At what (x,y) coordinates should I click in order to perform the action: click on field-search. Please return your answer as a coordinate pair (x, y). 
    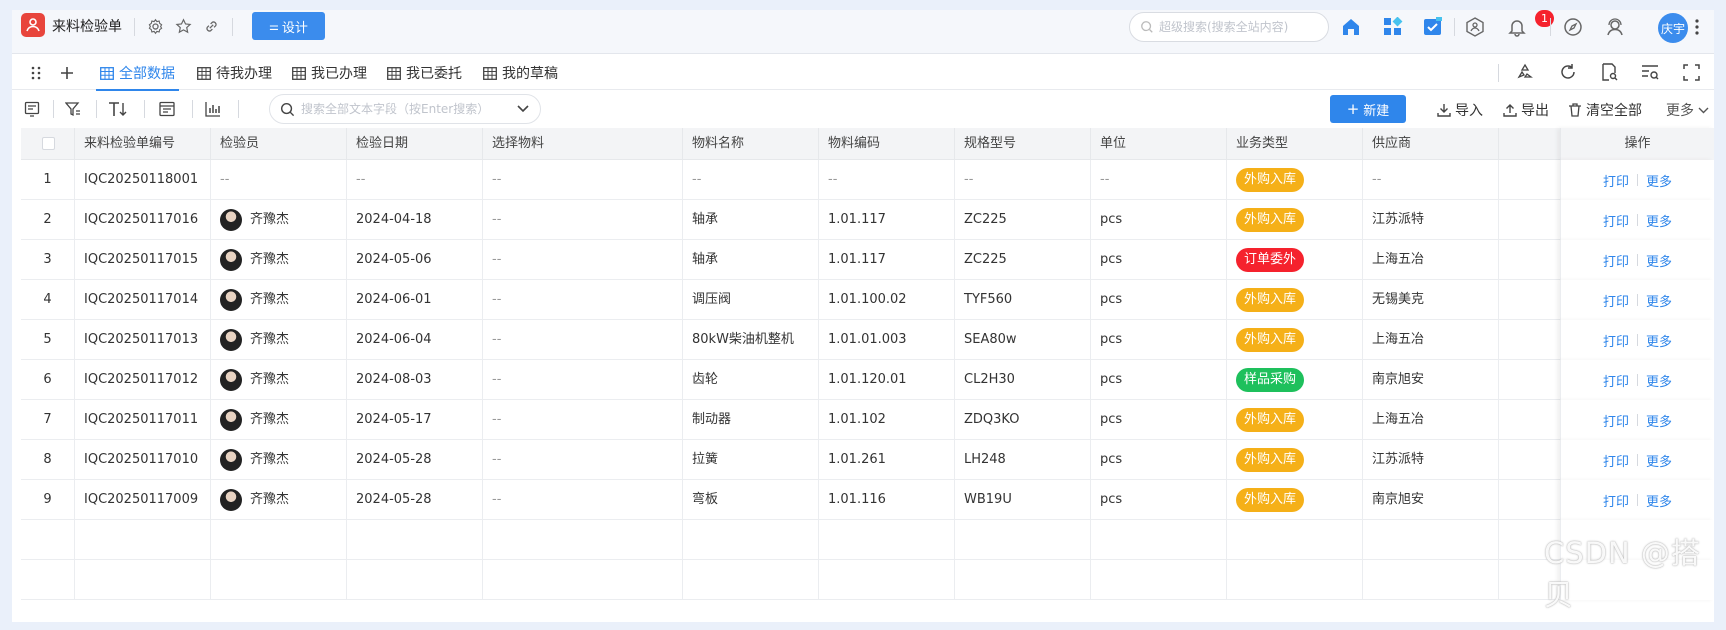
    Looking at the image, I should click on (405, 109).